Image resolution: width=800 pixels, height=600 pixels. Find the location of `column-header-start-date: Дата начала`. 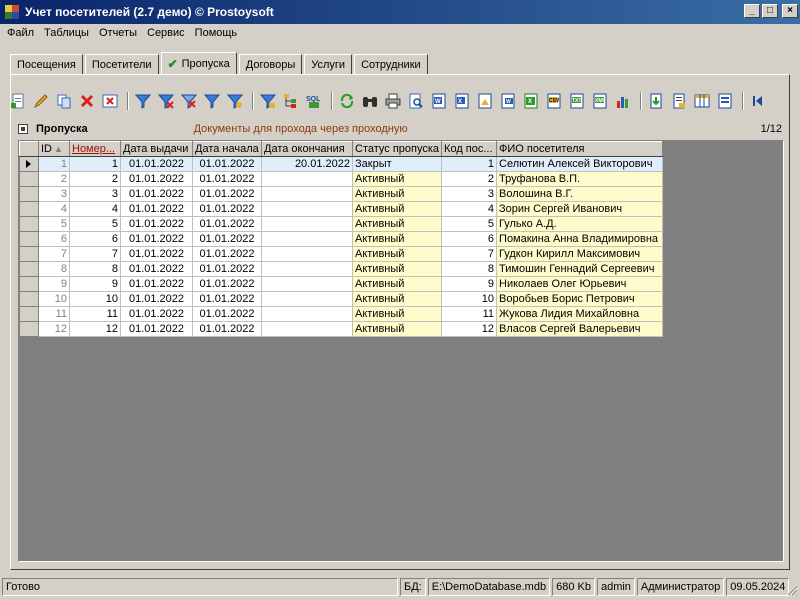

column-header-start-date: Дата начала is located at coordinates (227, 149).